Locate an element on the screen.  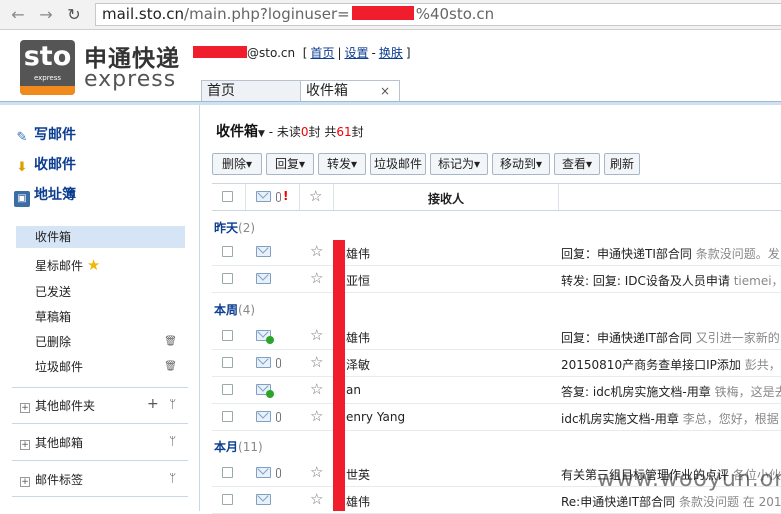
address-bar: mail.sto.cn/main.php?loginuser= %40sto.cn is located at coordinates (438, 14).